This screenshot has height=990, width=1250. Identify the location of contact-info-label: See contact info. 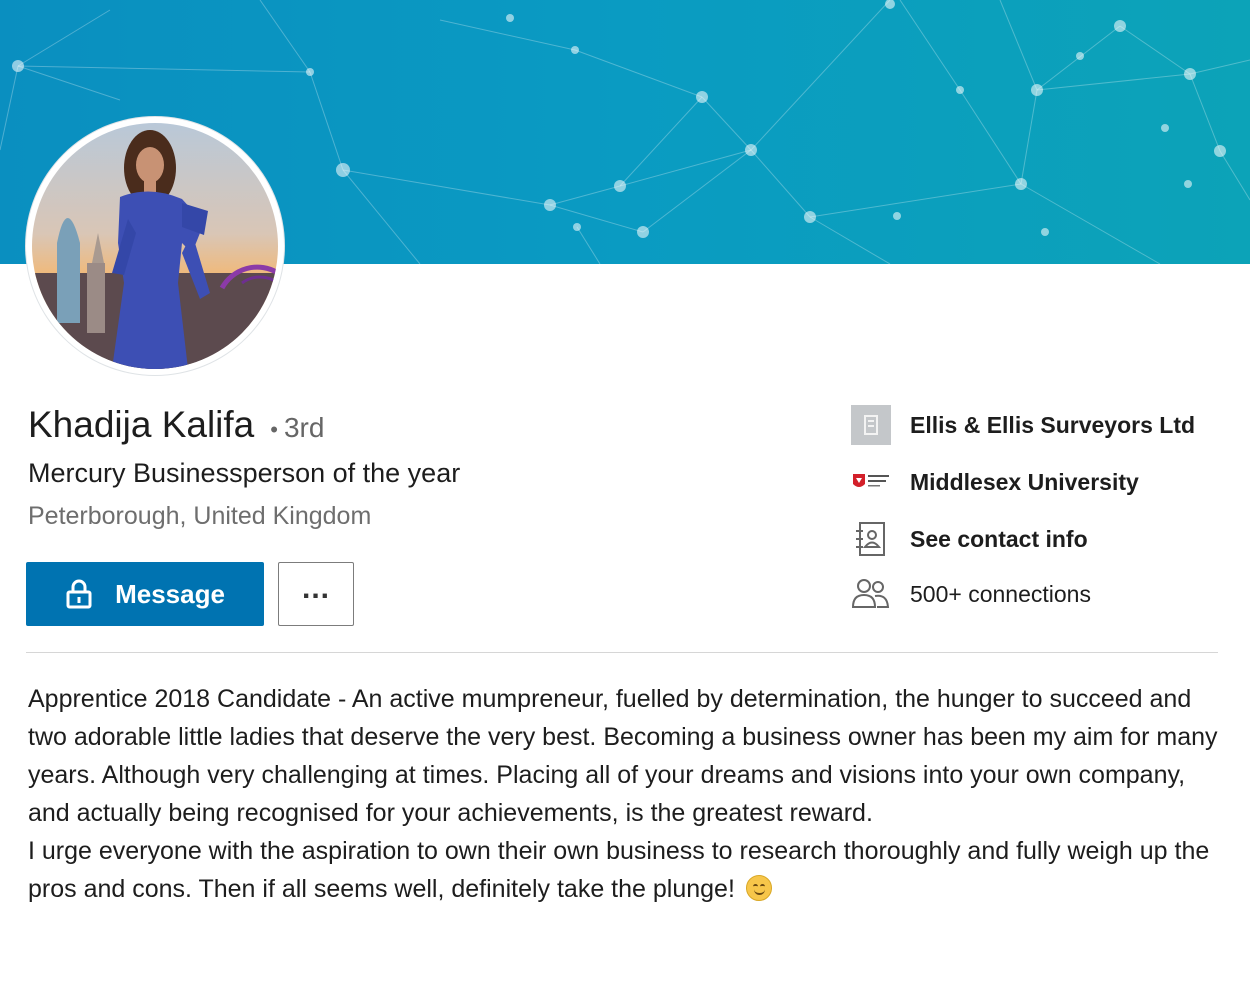
(999, 538).